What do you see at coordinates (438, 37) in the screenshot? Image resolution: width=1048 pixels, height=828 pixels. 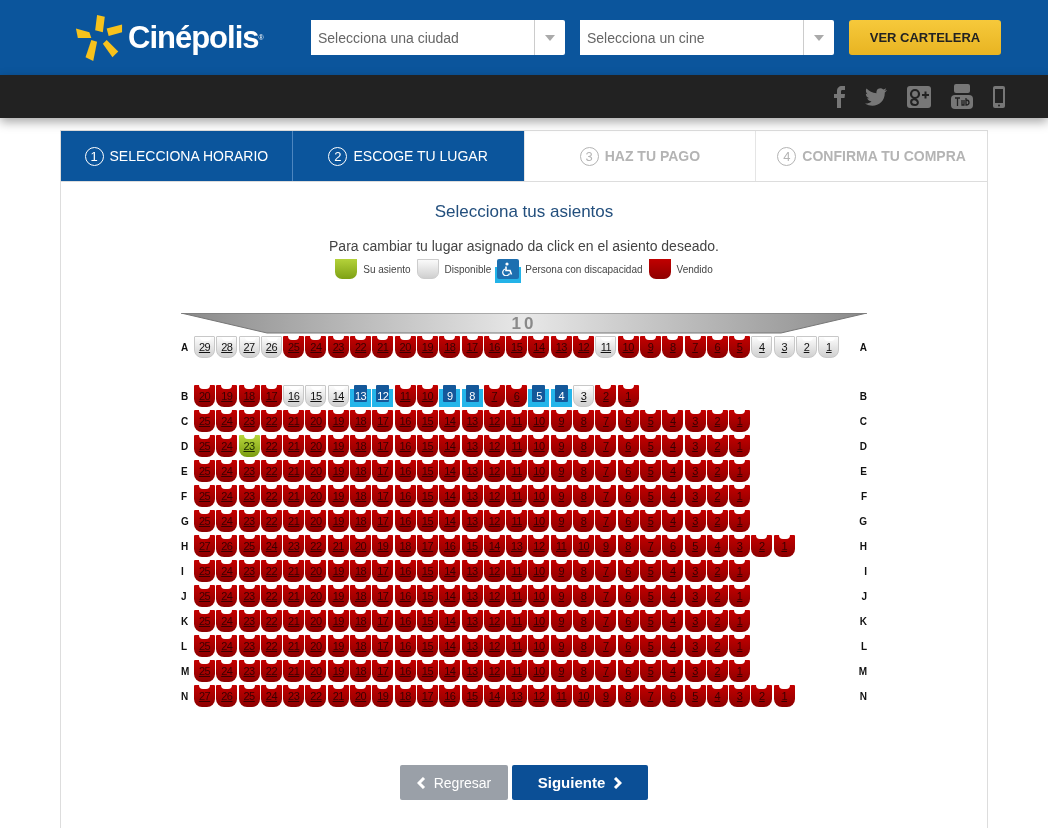 I see `city-select: Selecciona una ciudad` at bounding box center [438, 37].